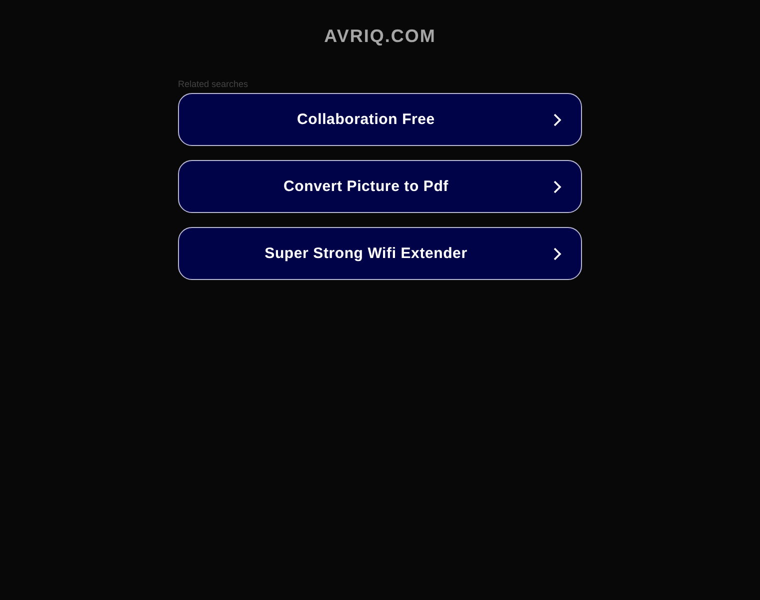 The image size is (760, 600). I want to click on search-link: Convert Picture to Pdf, so click(380, 186).